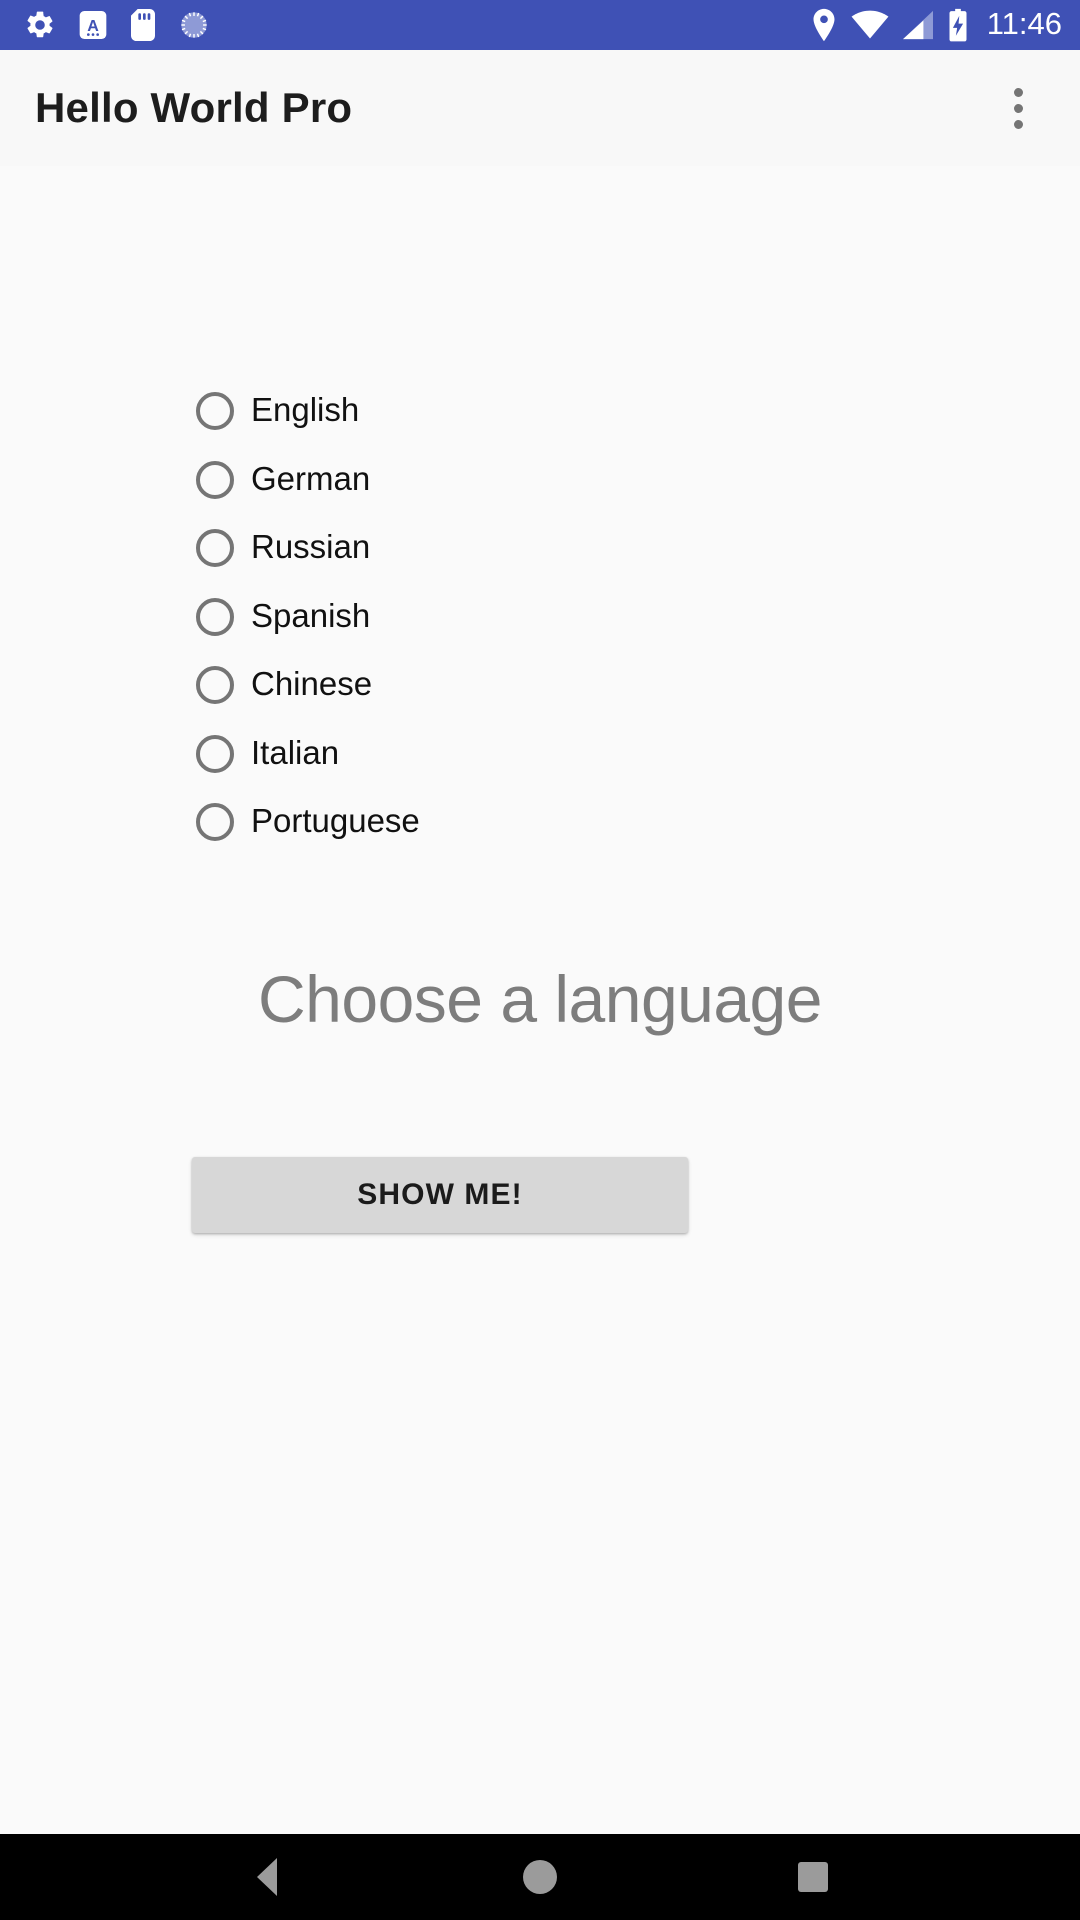 This screenshot has height=1920, width=1080. What do you see at coordinates (1024, 23) in the screenshot?
I see `status-bar-clock: 11:46` at bounding box center [1024, 23].